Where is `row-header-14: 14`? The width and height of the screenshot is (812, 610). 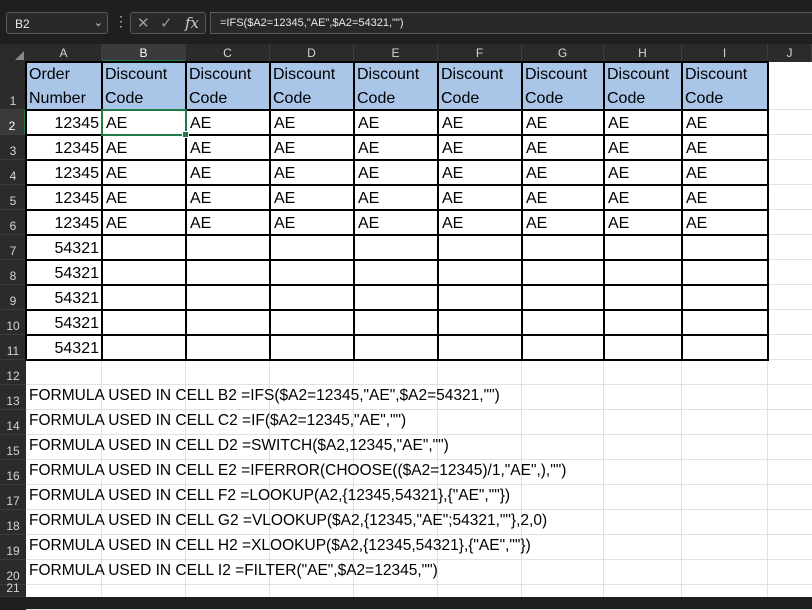
row-header-14: 14 is located at coordinates (13, 422).